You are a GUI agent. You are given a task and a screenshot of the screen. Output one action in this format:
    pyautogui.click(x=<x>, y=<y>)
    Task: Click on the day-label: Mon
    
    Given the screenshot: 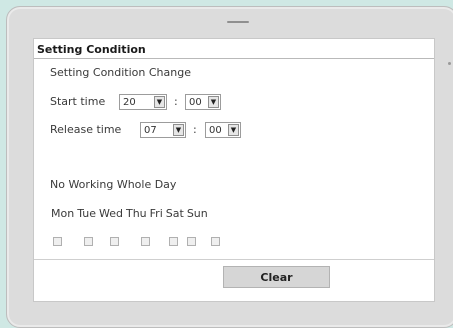 What is the action you would take?
    pyautogui.click(x=63, y=213)
    